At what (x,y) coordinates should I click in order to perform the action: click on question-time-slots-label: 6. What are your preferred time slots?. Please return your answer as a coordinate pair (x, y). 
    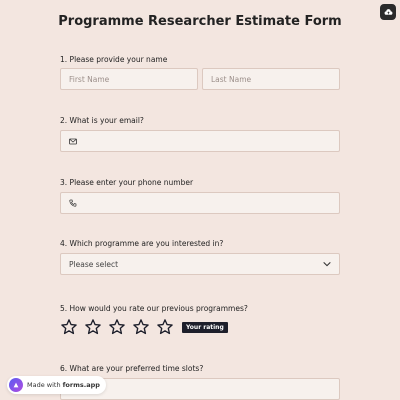
    Looking at the image, I should click on (132, 368).